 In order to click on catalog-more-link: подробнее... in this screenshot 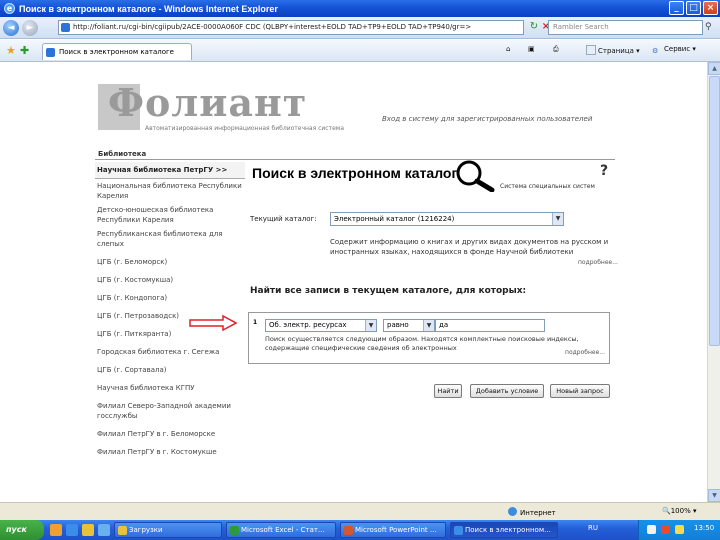, I will do `click(598, 262)`.